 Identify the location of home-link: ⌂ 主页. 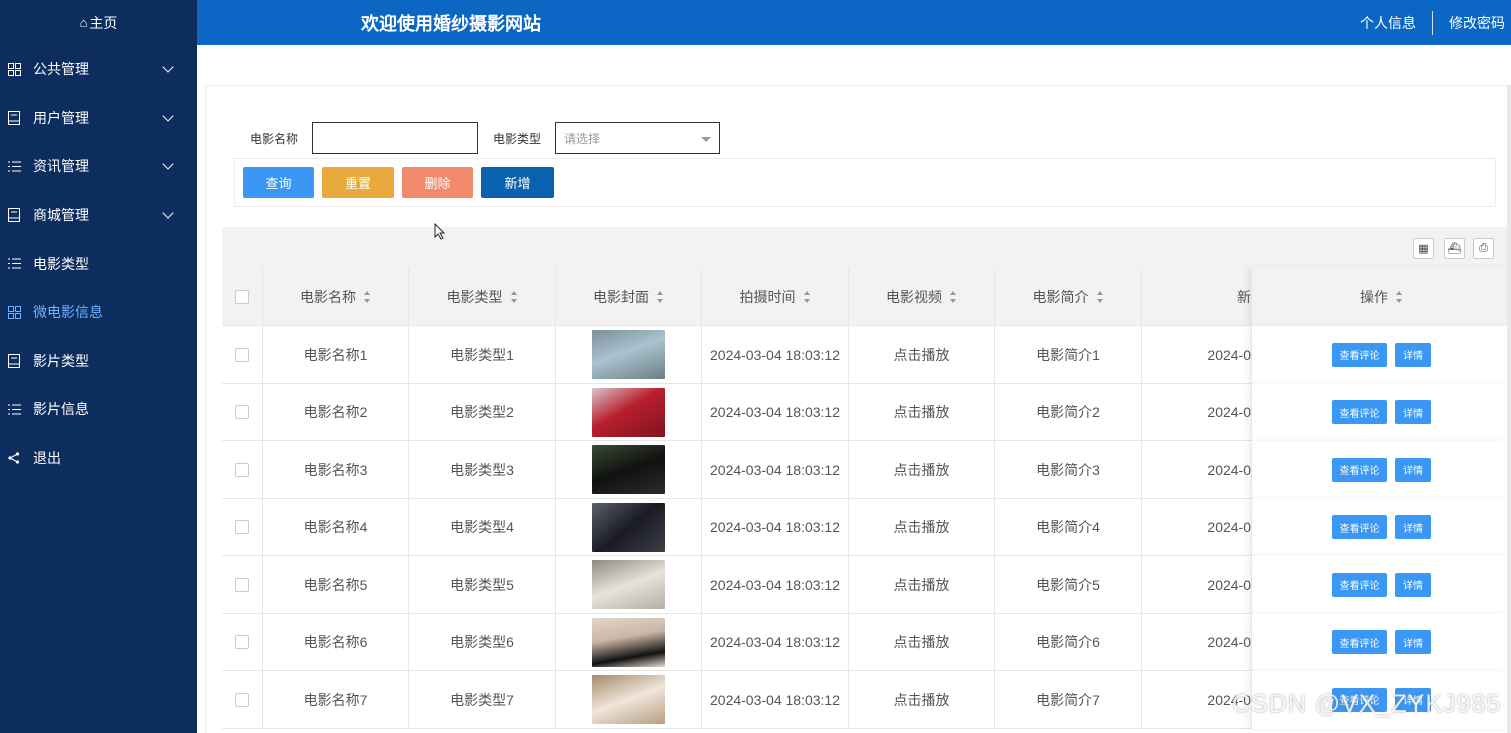
(98, 22).